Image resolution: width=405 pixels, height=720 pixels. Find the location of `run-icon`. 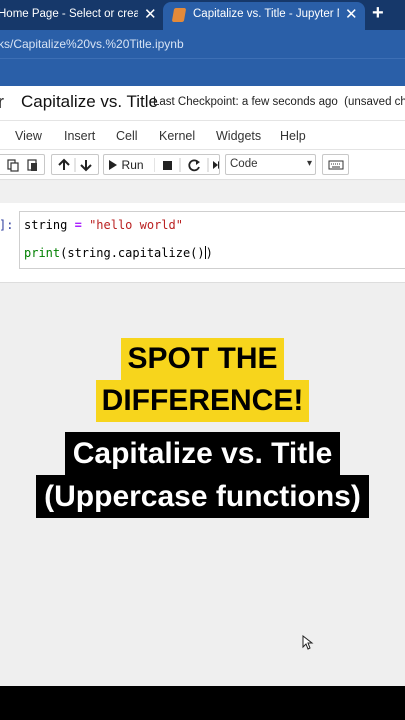

run-icon is located at coordinates (111, 165).